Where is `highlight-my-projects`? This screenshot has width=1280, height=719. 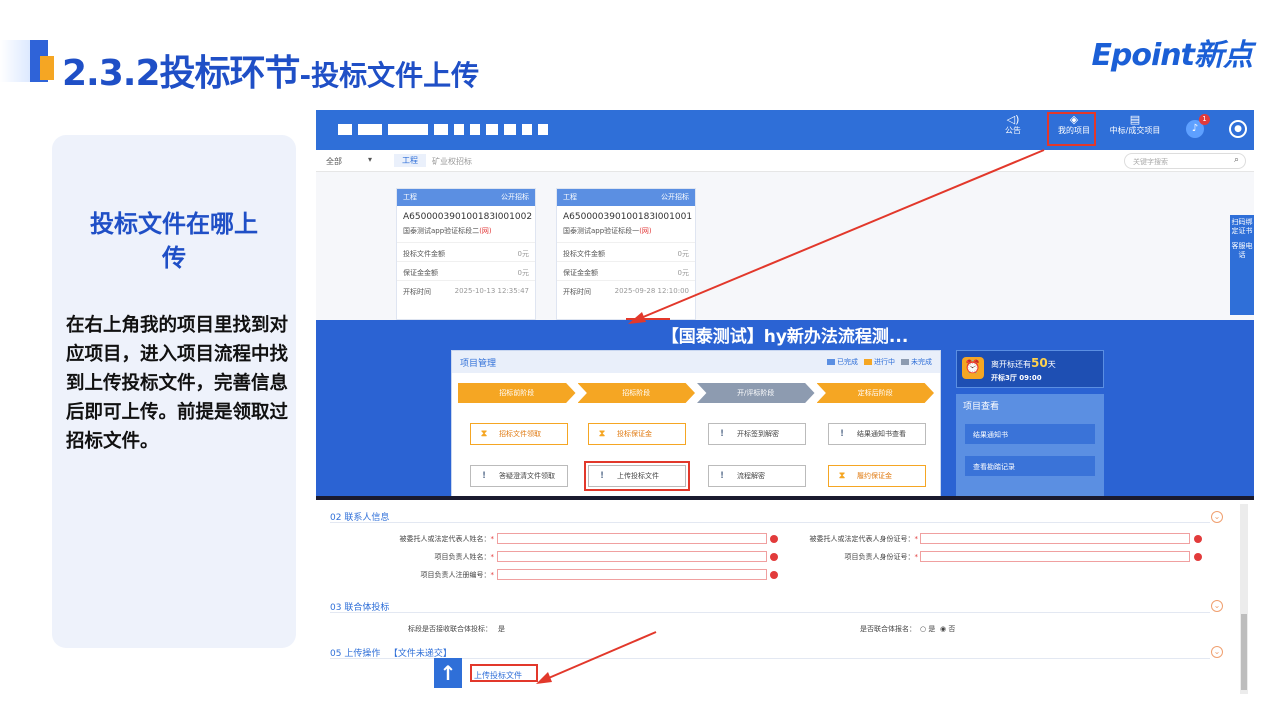
highlight-my-projects is located at coordinates (1071, 129).